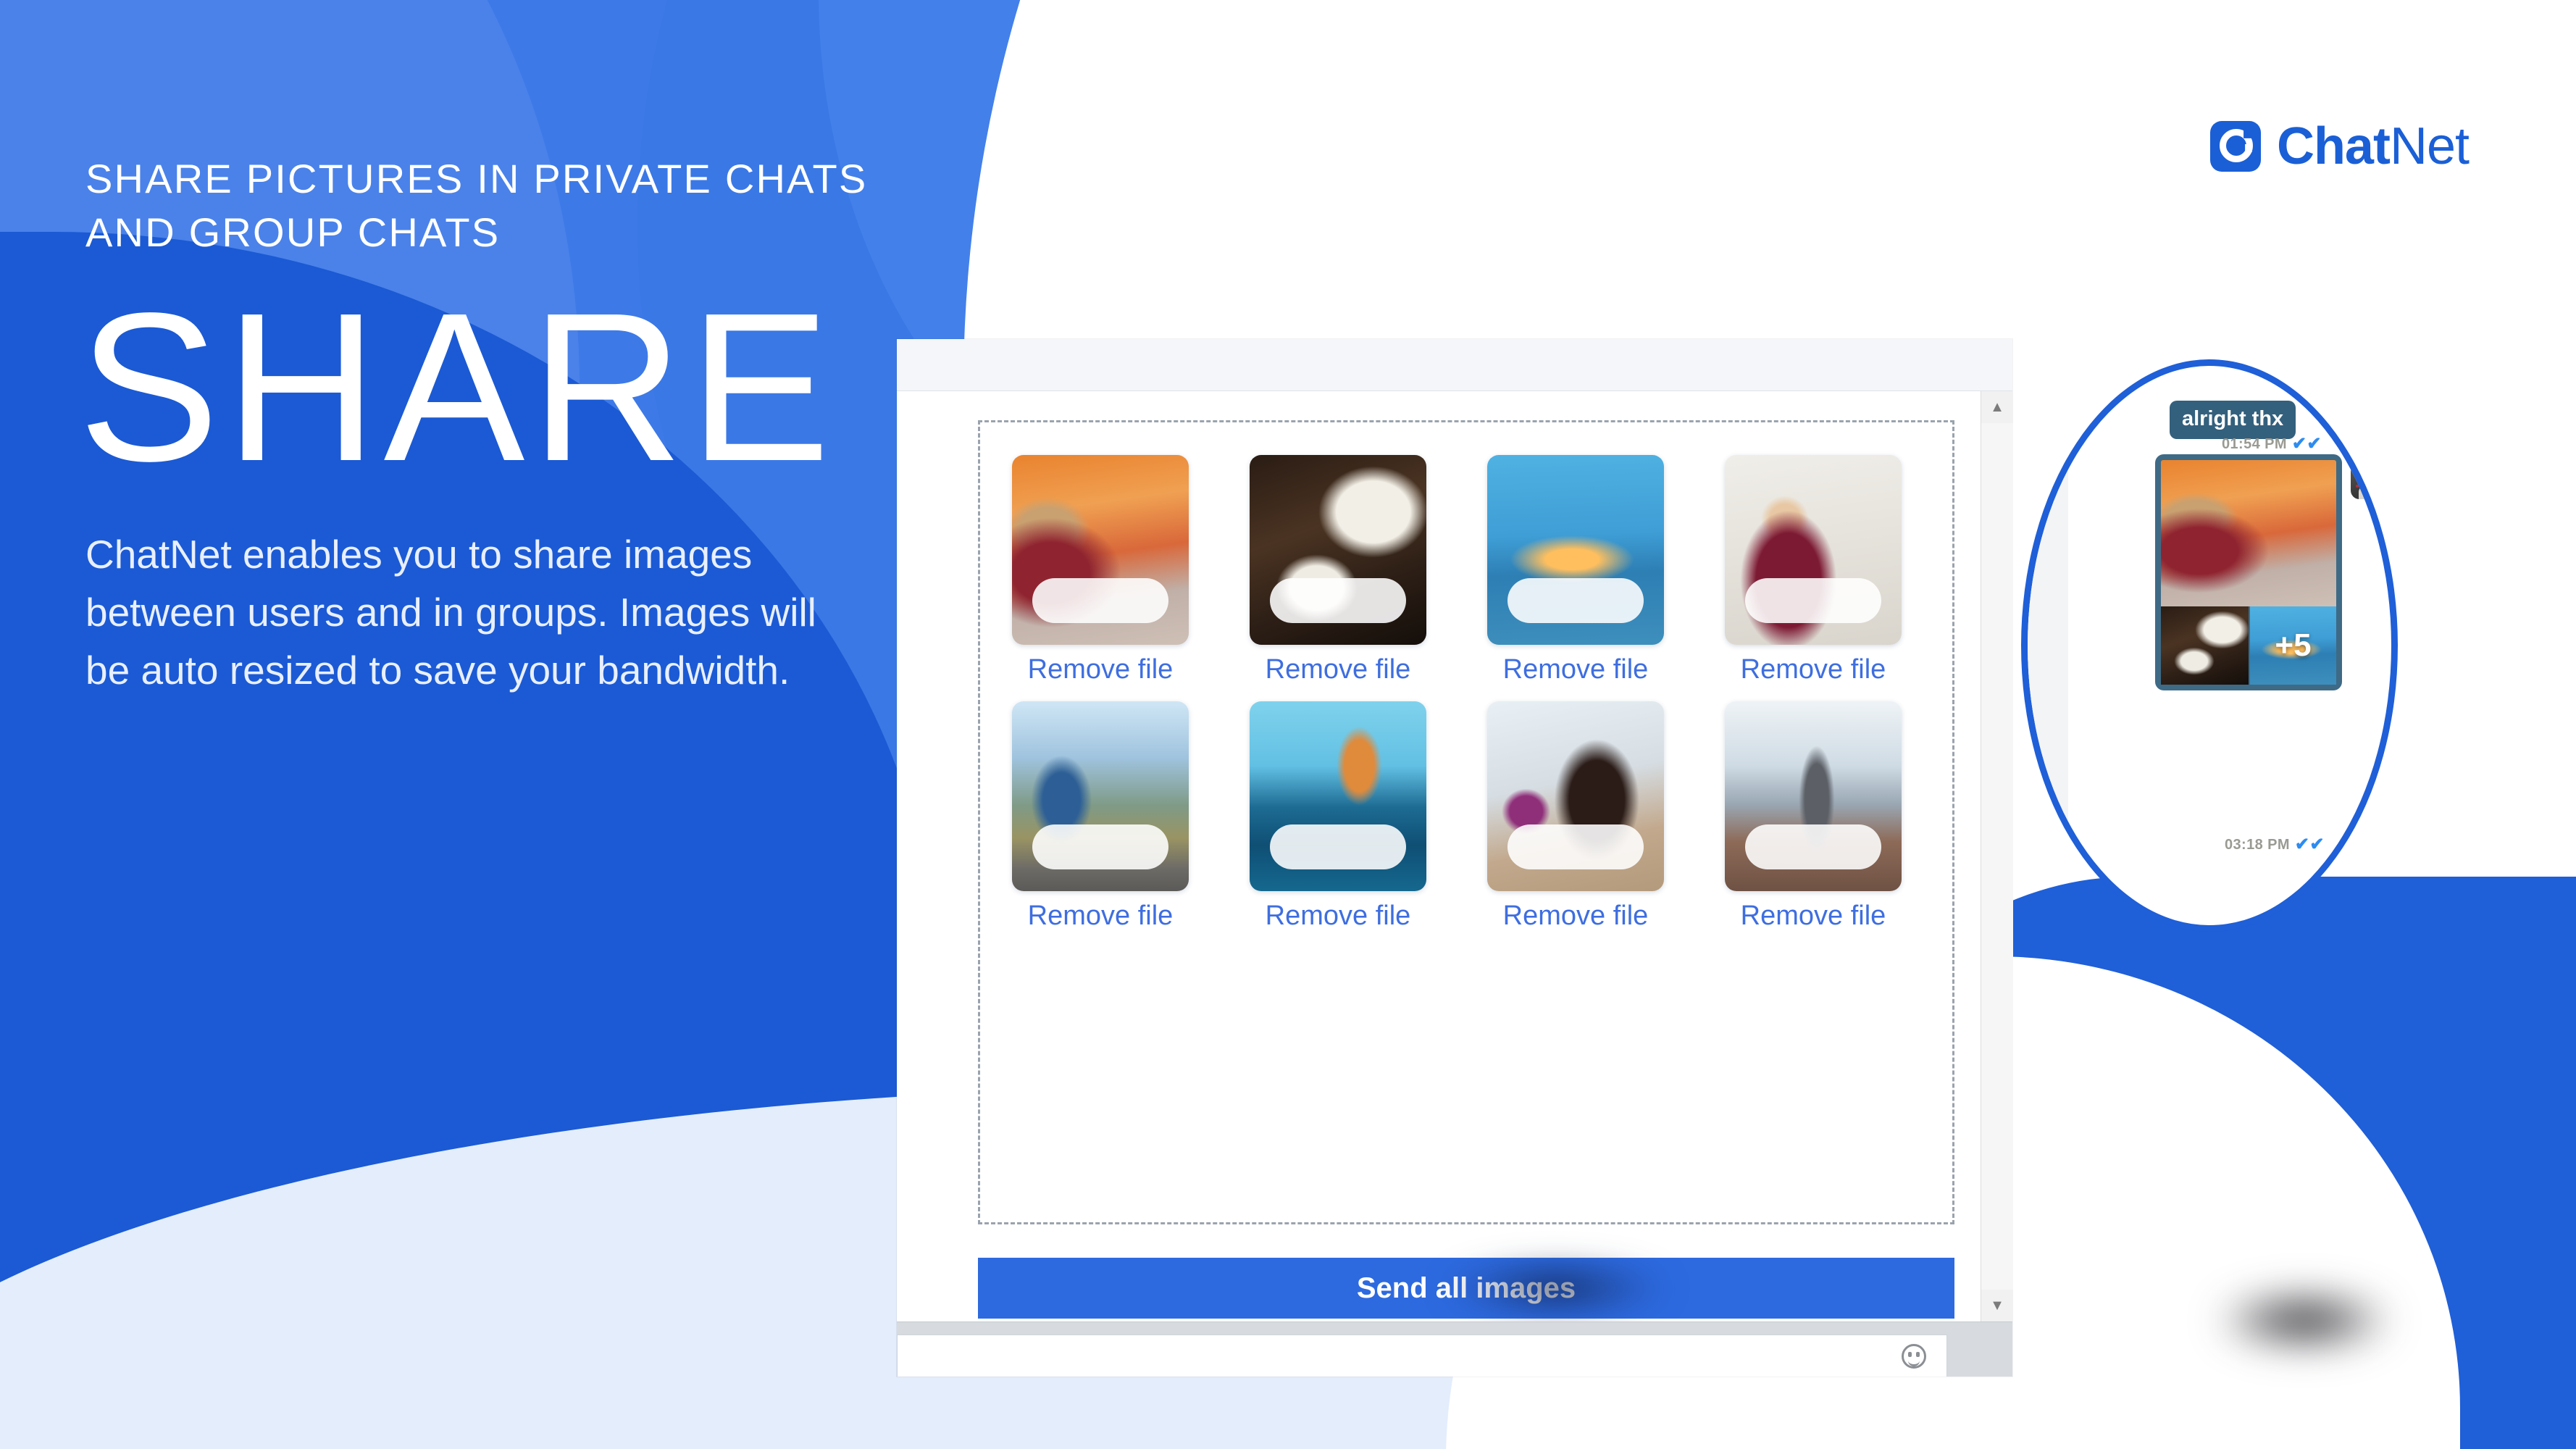 Image resolution: width=2576 pixels, height=1449 pixels. I want to click on message-input, so click(1422, 1356).